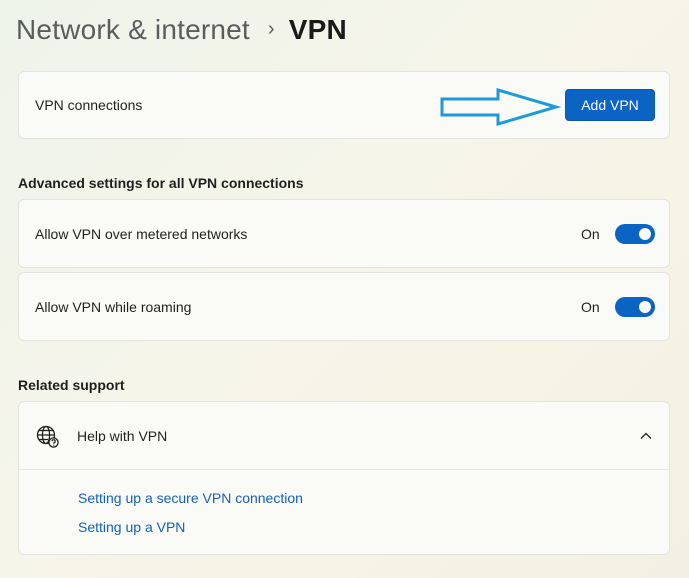 The image size is (689, 578). Describe the element at coordinates (501, 107) in the screenshot. I see `annotation-arrow-icon` at that location.